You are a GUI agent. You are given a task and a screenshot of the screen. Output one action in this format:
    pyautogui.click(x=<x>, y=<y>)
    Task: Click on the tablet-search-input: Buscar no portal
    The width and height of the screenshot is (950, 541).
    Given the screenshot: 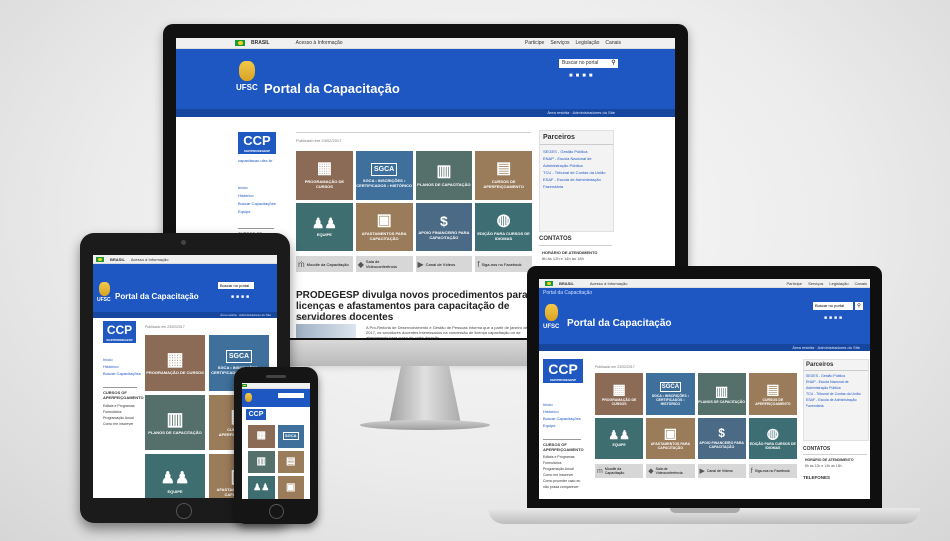 What is the action you would take?
    pyautogui.click(x=236, y=285)
    